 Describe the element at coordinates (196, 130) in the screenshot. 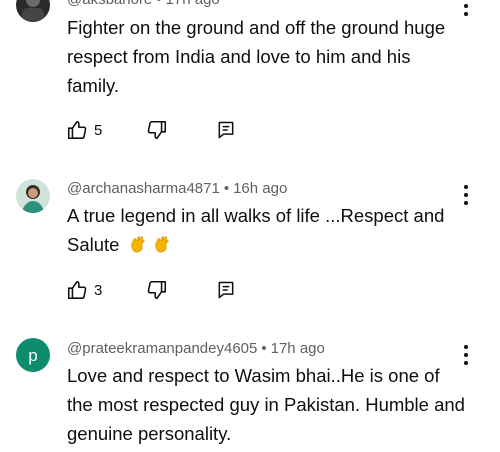

I see `comment-actions: 5` at that location.